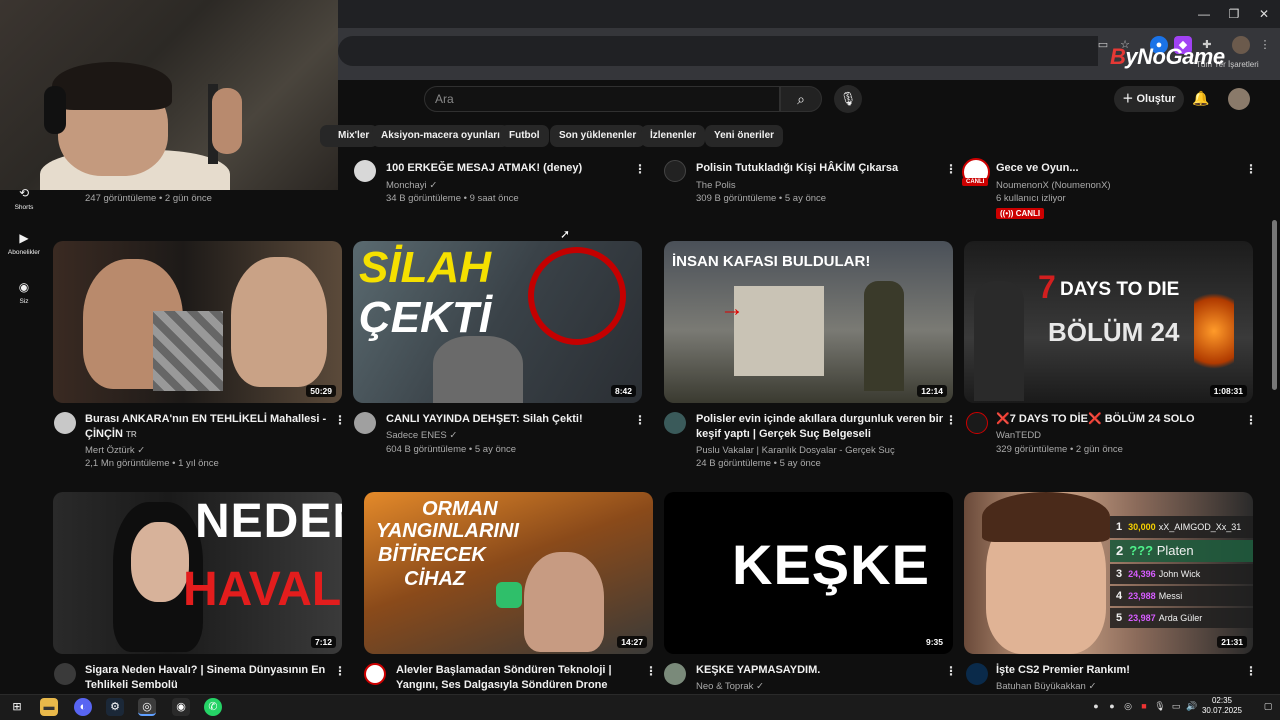 This screenshot has height=720, width=1280. Describe the element at coordinates (1046, 686) in the screenshot. I see `channel-name: Batuhan Büyükakkan ✓` at that location.